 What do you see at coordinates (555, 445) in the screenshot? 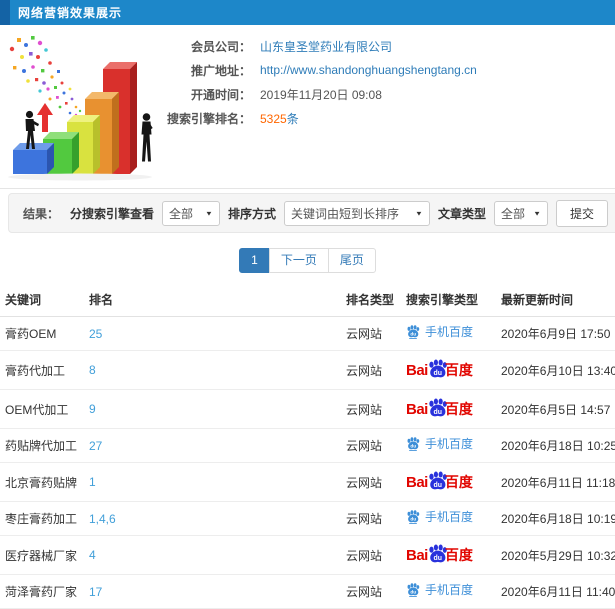
I see `updated-cell: 2020年6月18日 10:25` at bounding box center [555, 445].